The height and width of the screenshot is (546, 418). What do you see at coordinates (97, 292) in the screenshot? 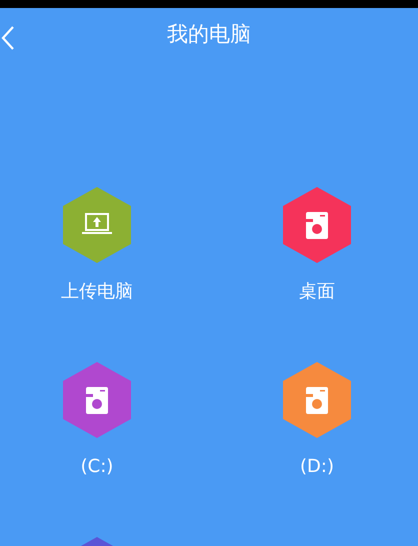
I see `drive-label: 上传电脑` at bounding box center [97, 292].